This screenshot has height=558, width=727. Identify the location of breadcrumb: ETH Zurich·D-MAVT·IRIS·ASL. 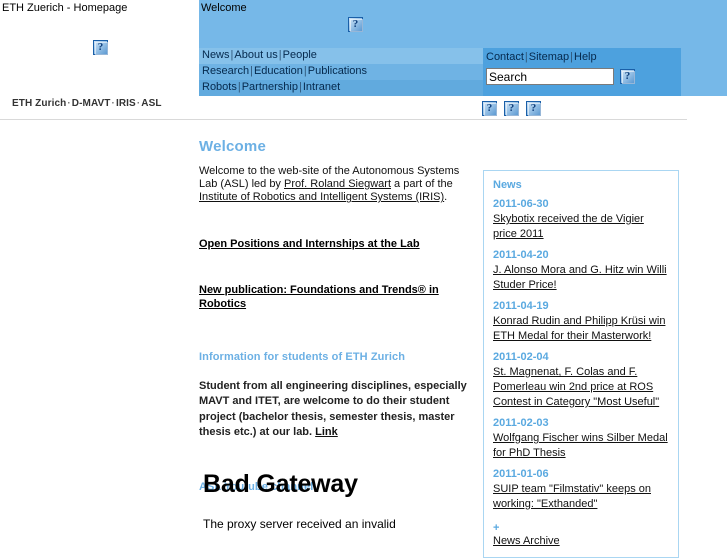
(87, 103).